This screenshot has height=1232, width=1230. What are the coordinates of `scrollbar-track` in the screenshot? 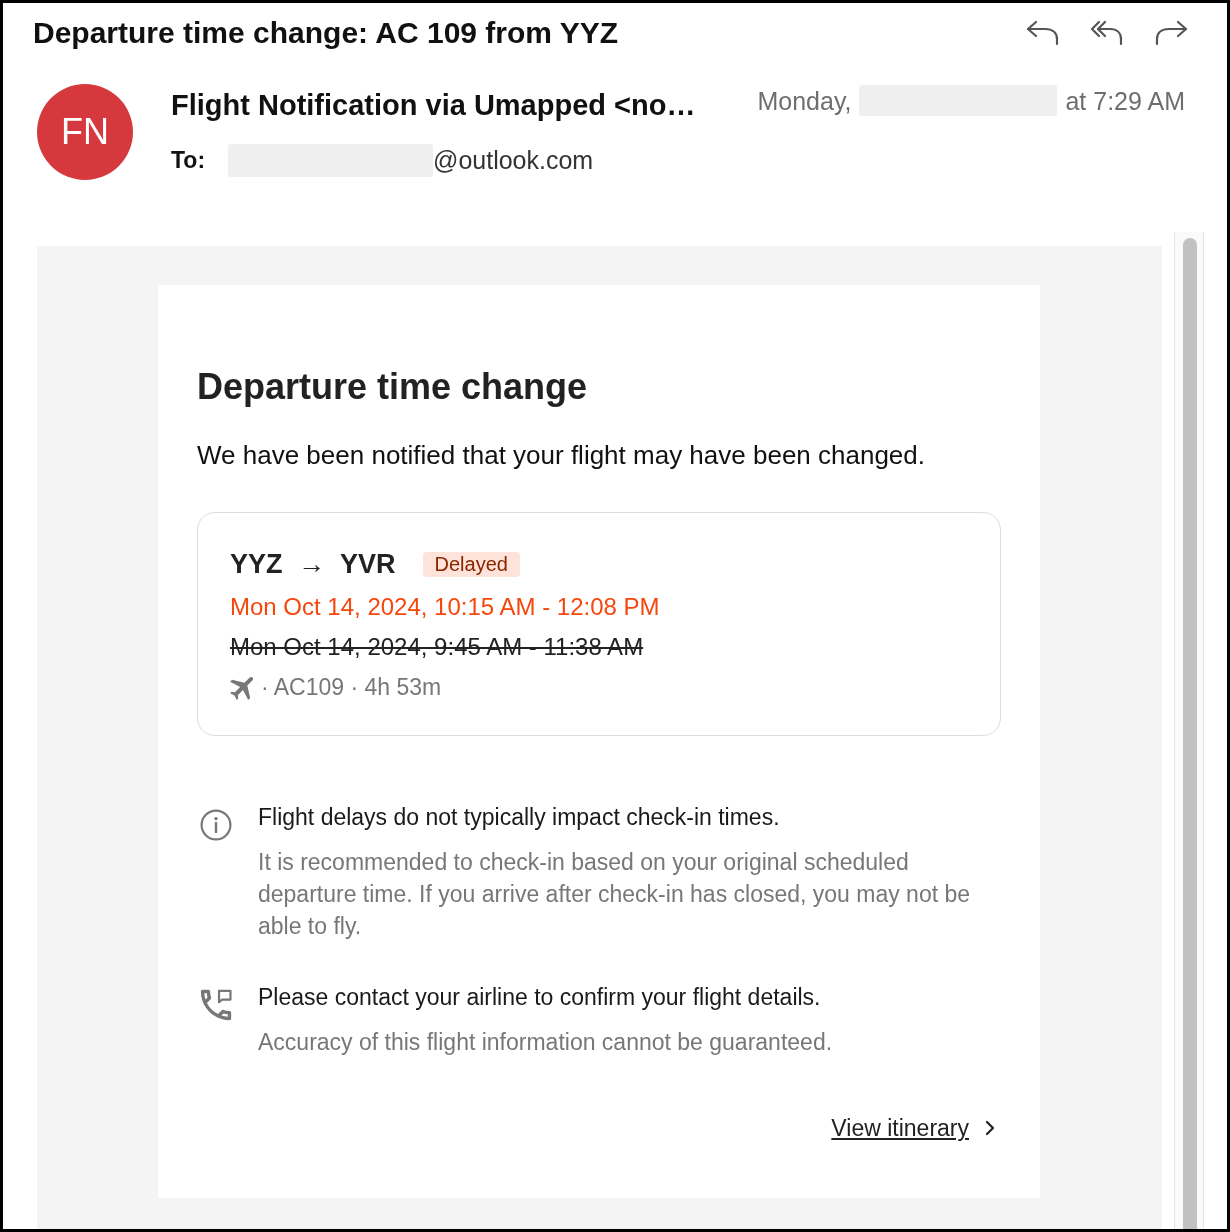 It's located at (1189, 730).